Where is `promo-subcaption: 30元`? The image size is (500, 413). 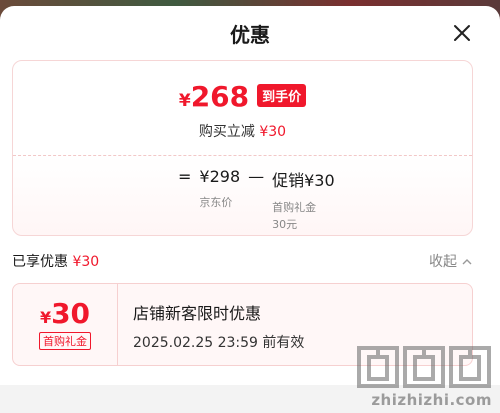 promo-subcaption: 30元 is located at coordinates (285, 224).